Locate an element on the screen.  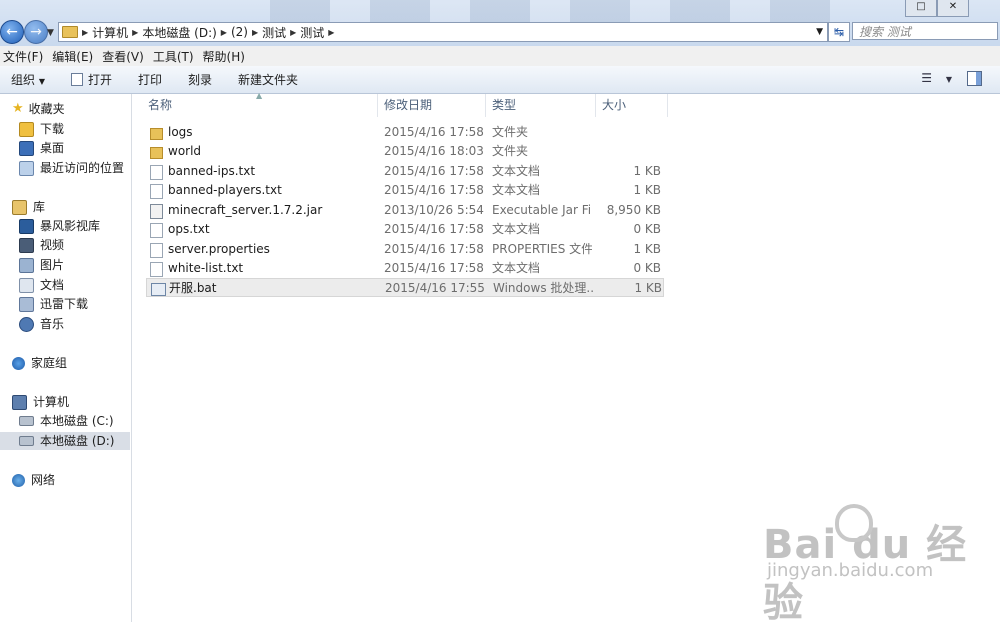
nav-videos-label: 视频 is located at coordinates (52, 245).